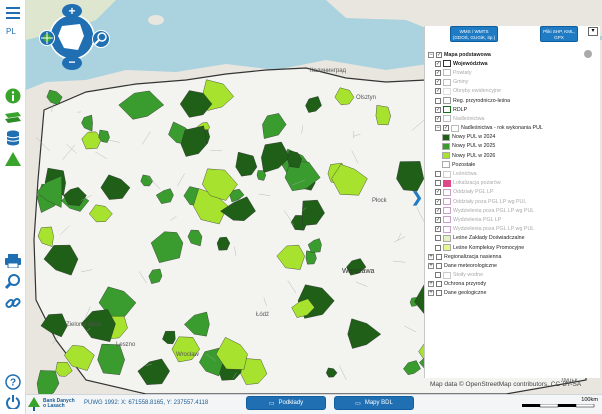  Describe the element at coordinates (13, 159) in the screenshot. I see `forest-icon` at that location.